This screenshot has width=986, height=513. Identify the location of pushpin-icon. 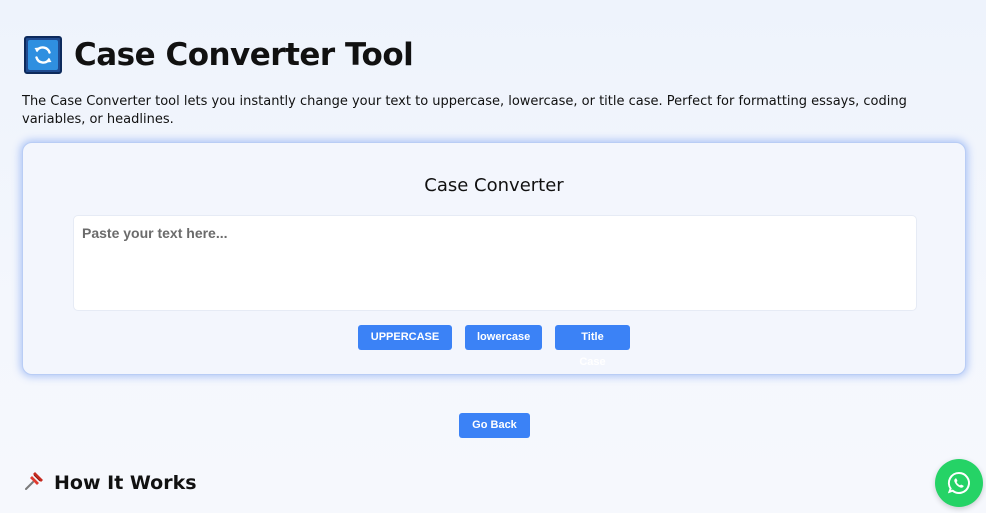
(35, 482).